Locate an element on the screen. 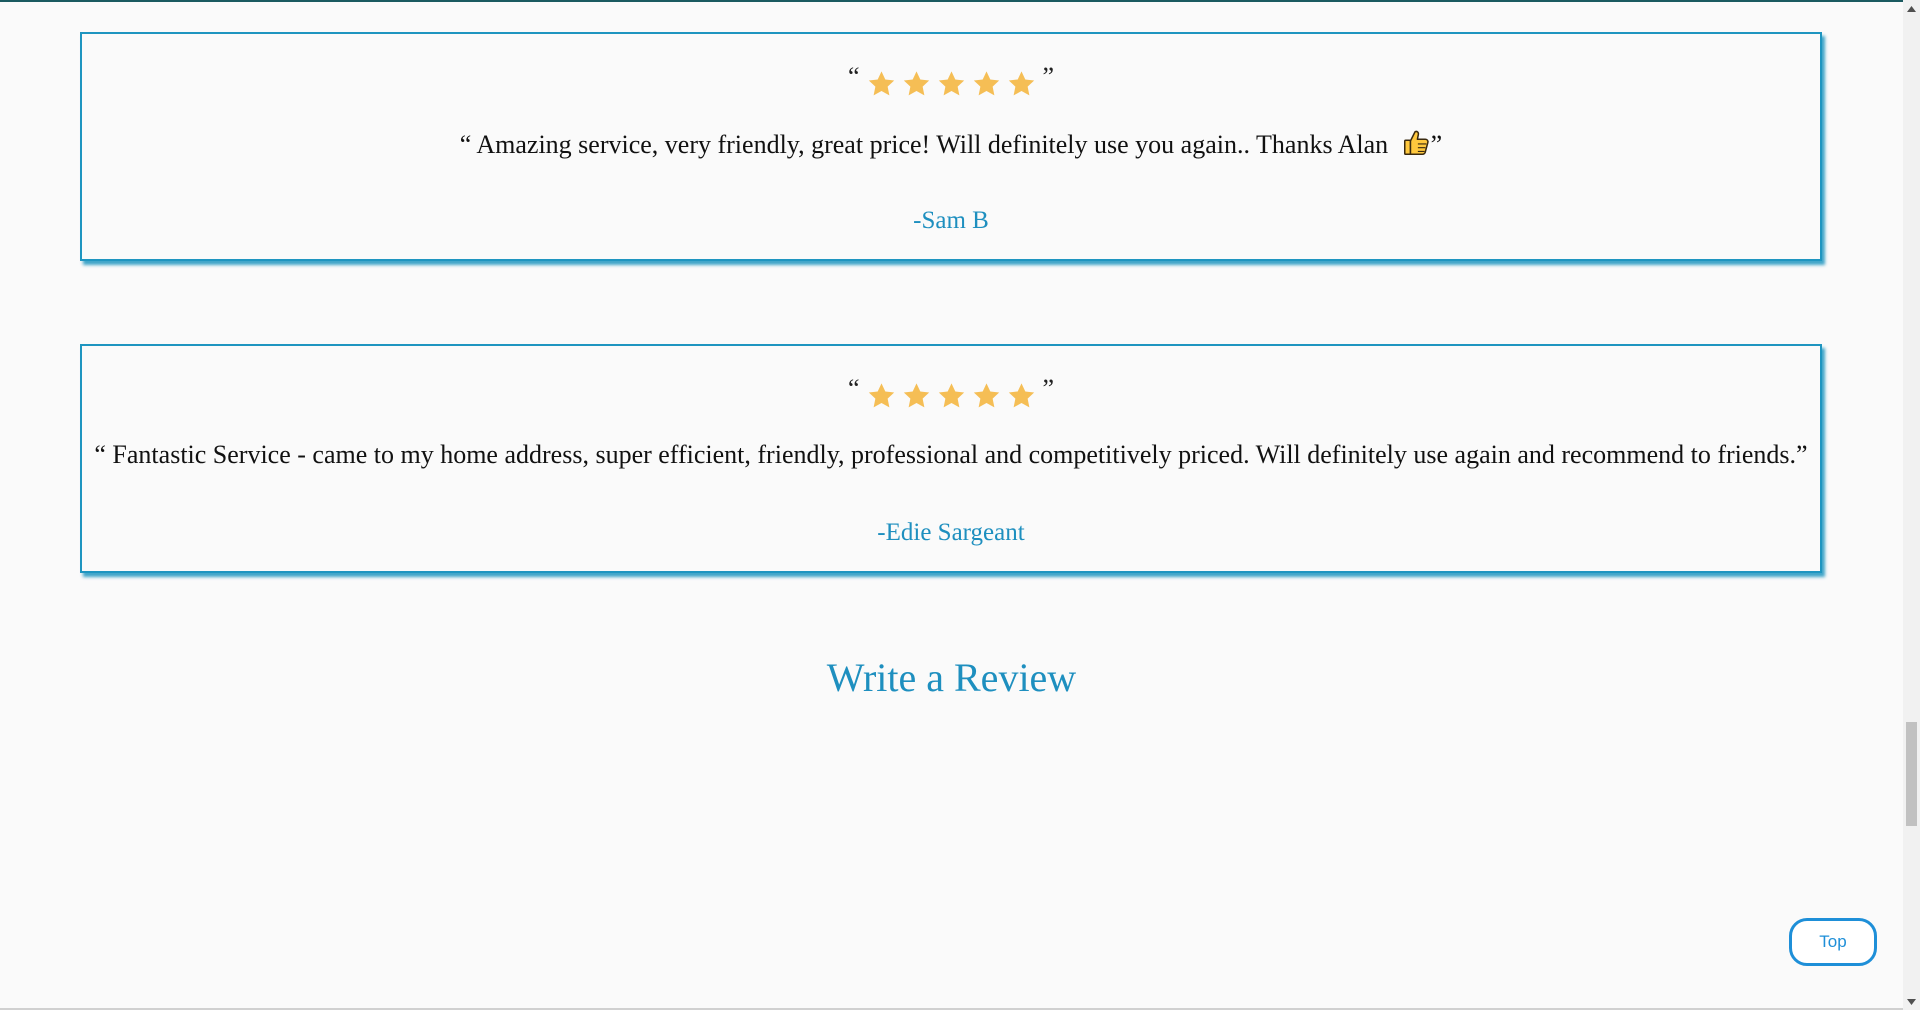 This screenshot has height=1010, width=1920. scroll-down-arrow-icon is located at coordinates (1911, 1001).